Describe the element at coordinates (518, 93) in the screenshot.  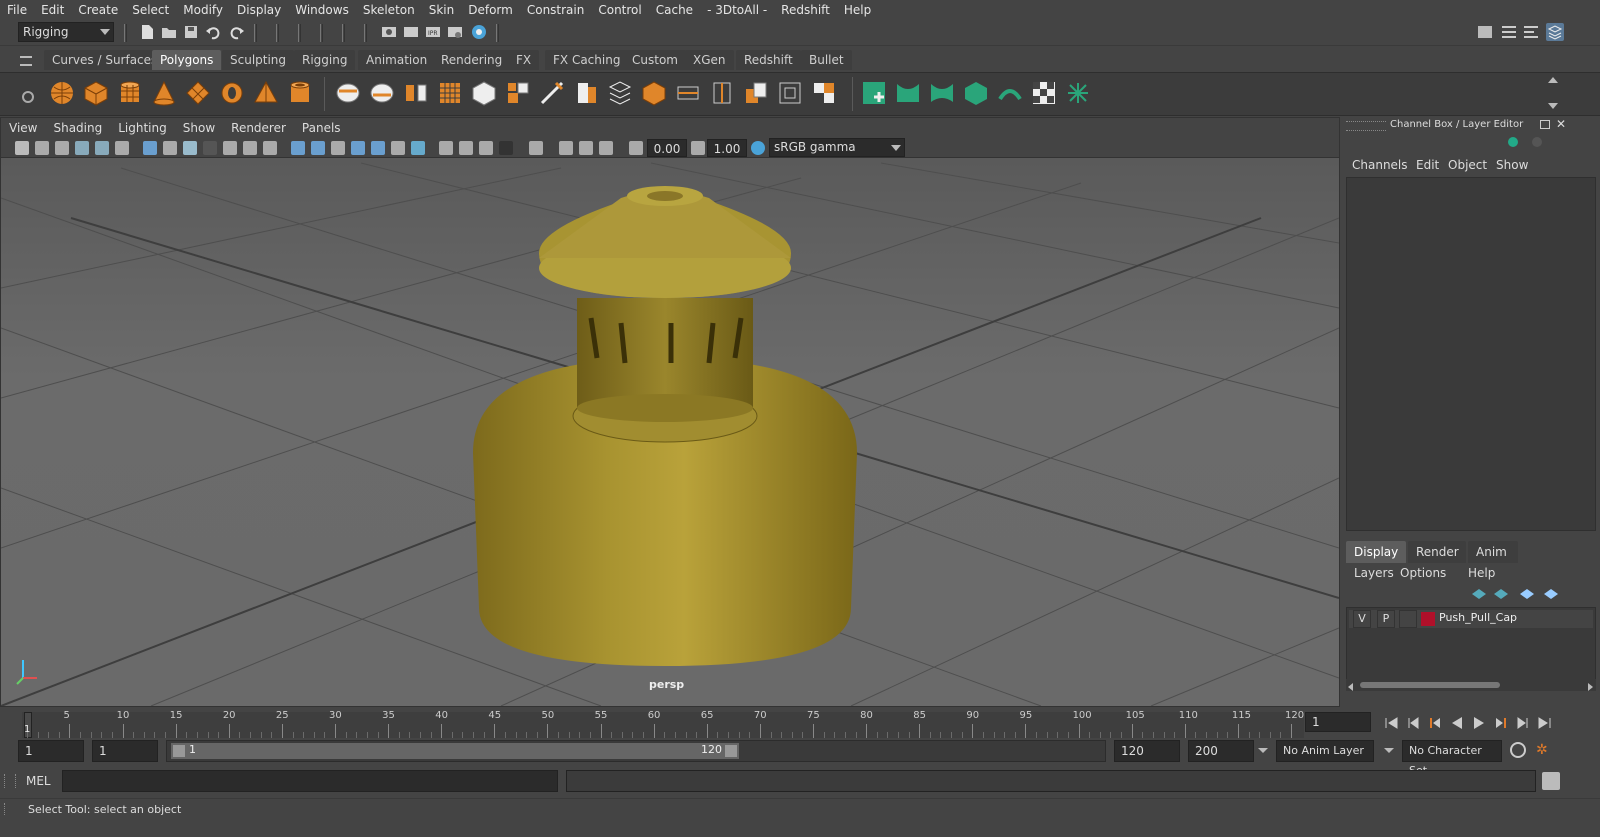
I see `extrude-icon` at that location.